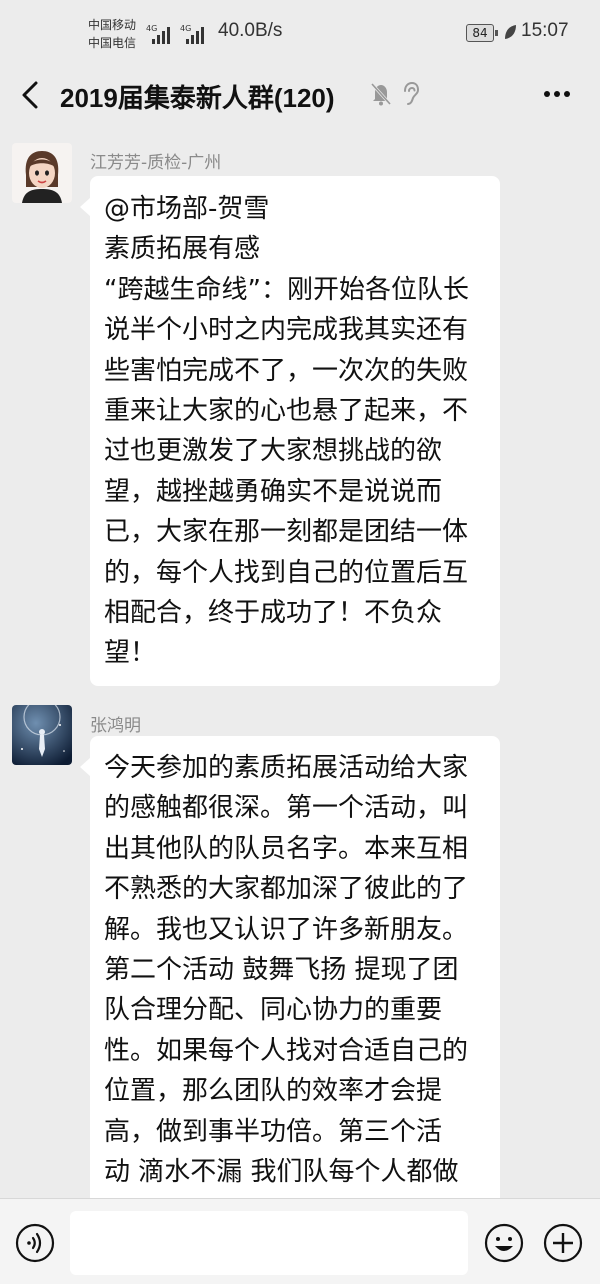  What do you see at coordinates (286, 1050) in the screenshot?
I see `message-line: 性。如果每个人找对合适自己的` at bounding box center [286, 1050].